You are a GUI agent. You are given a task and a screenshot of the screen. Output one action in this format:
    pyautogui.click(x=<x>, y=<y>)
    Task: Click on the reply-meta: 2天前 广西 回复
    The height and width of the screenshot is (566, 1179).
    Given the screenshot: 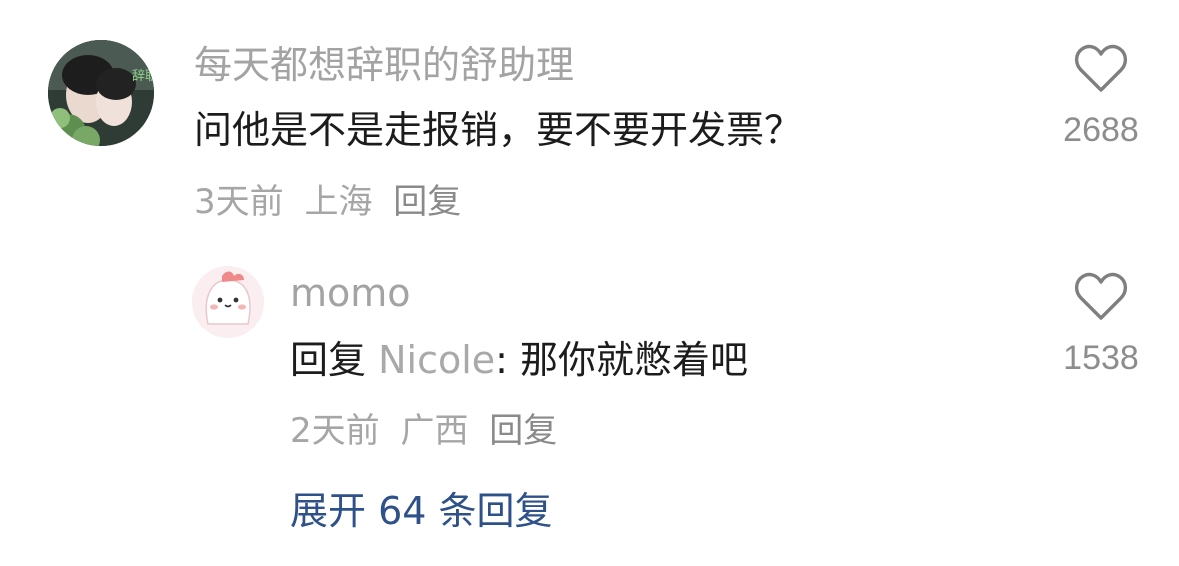 What is the action you would take?
    pyautogui.click(x=428, y=431)
    